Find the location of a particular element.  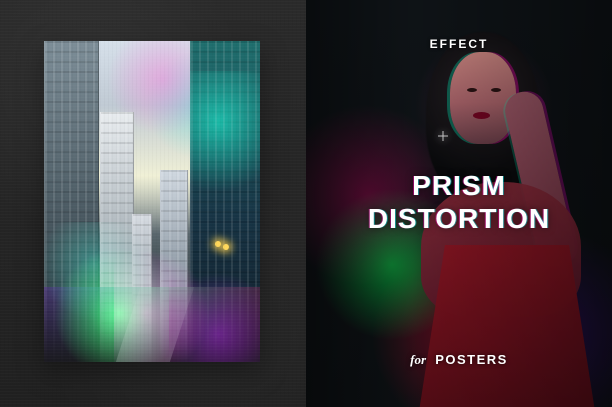

hero-headline: PRISM DISTORTION is located at coordinates (459, 202).